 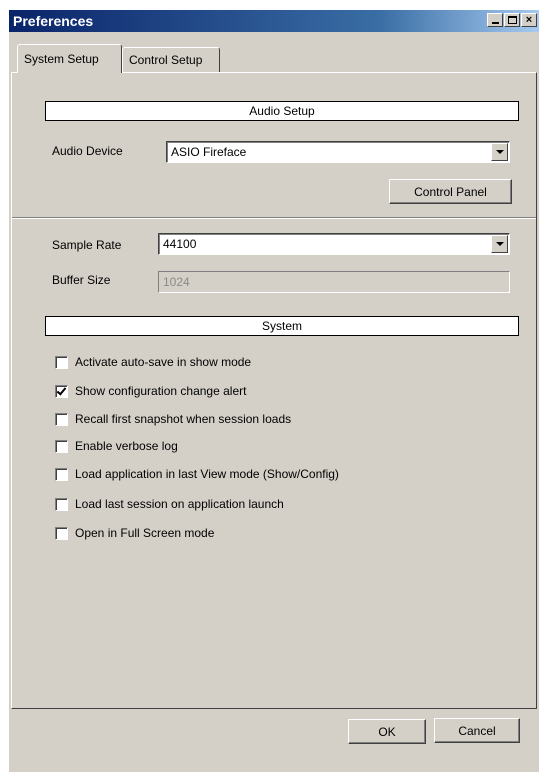 What do you see at coordinates (179, 504) in the screenshot?
I see `option-label: Load last session on application launch` at bounding box center [179, 504].